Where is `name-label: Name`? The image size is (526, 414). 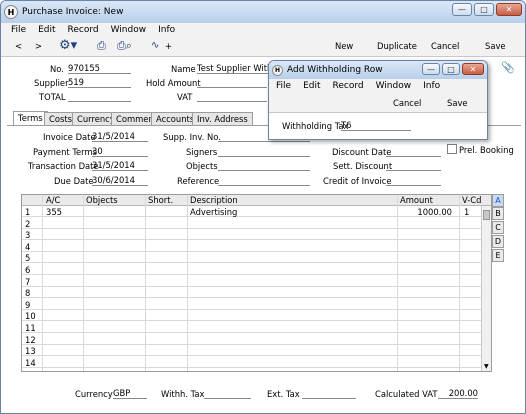
name-label: Name is located at coordinates (183, 69).